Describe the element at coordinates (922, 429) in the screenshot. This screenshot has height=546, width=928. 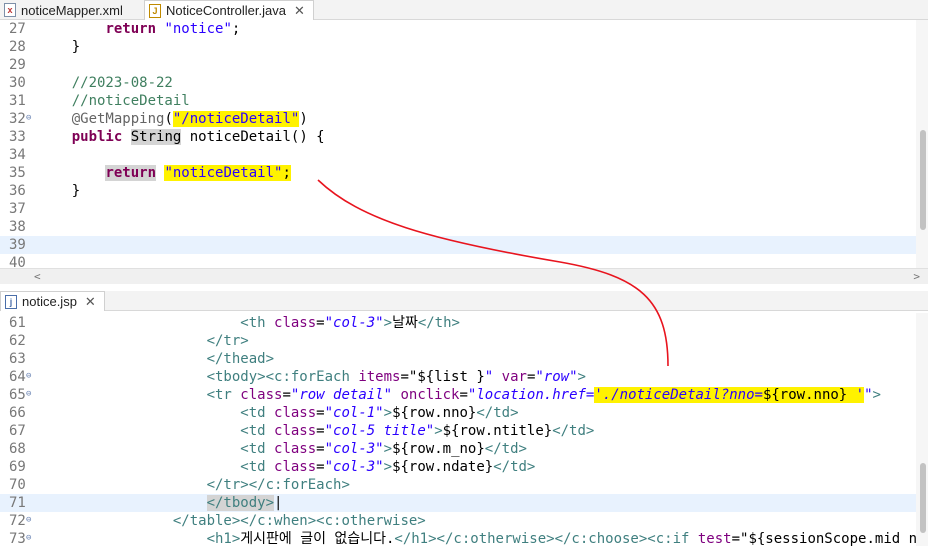
I see `bottom-vertical-scrollbar` at that location.